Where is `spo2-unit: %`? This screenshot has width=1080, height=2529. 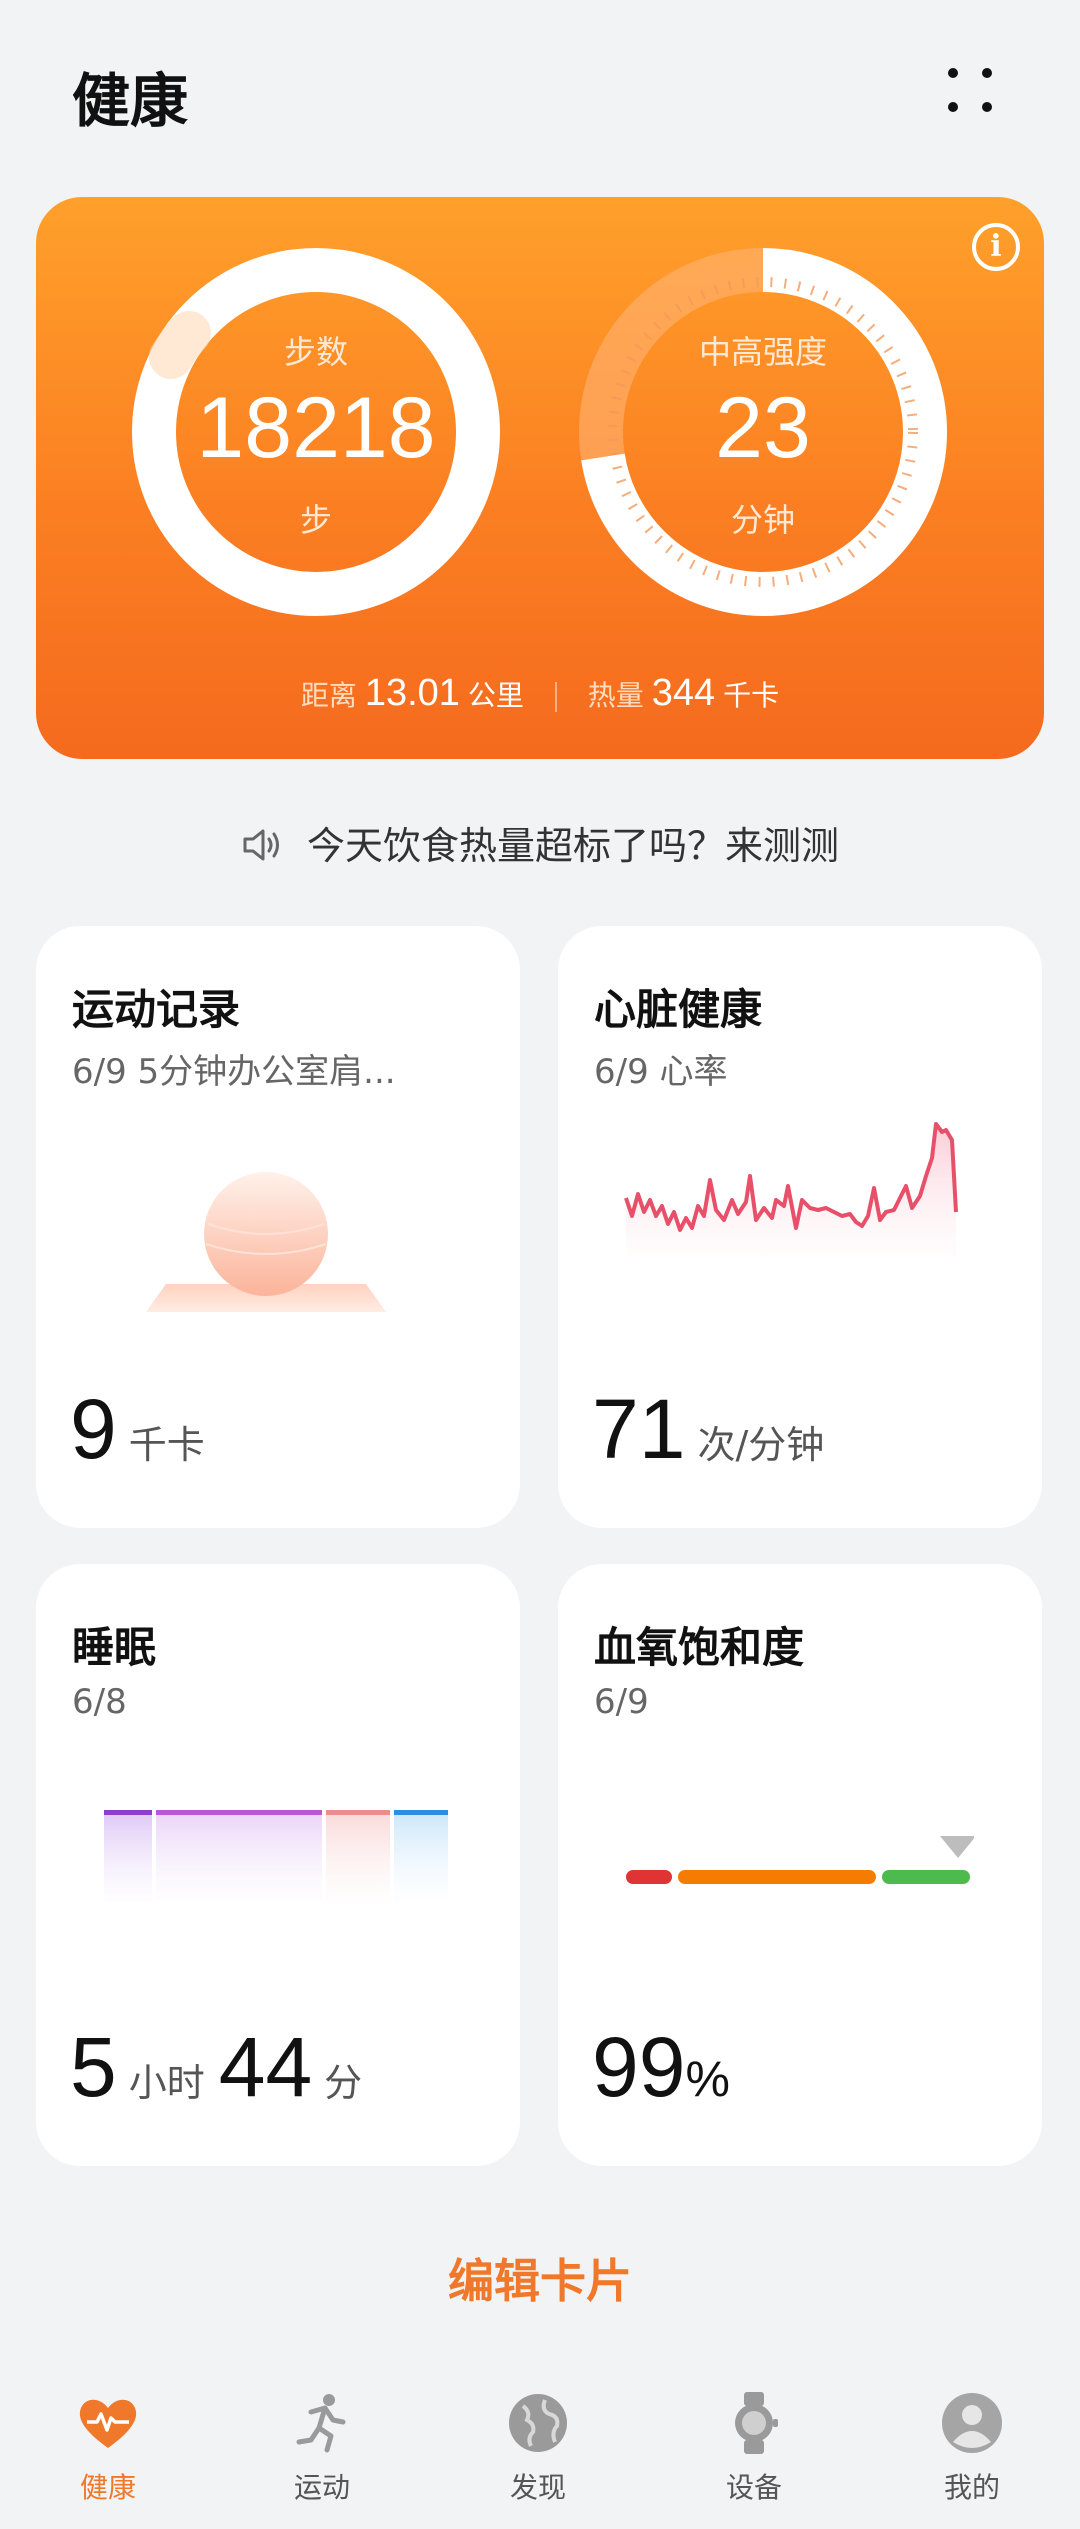
spo2-unit: % is located at coordinates (707, 2079).